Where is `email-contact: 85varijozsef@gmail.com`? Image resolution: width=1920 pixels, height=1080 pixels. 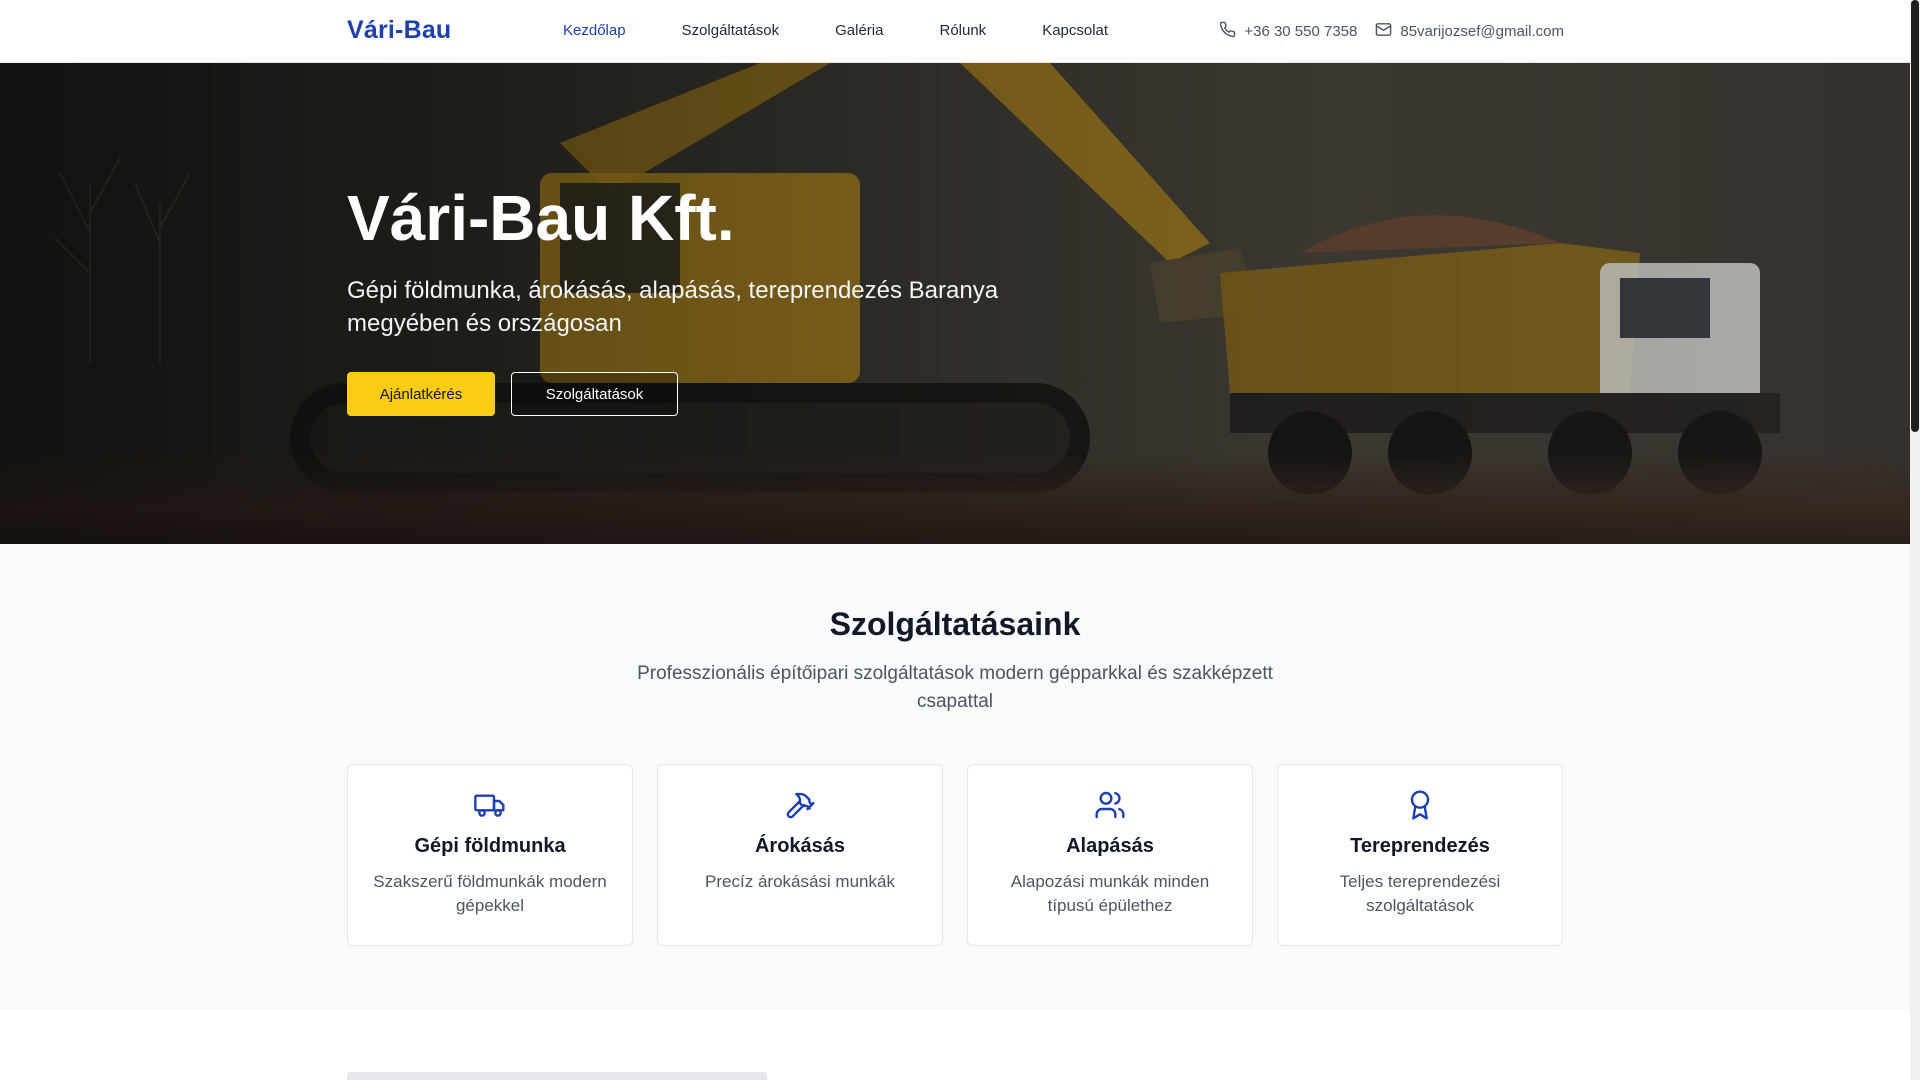 email-contact: 85varijozsef@gmail.com is located at coordinates (1469, 31).